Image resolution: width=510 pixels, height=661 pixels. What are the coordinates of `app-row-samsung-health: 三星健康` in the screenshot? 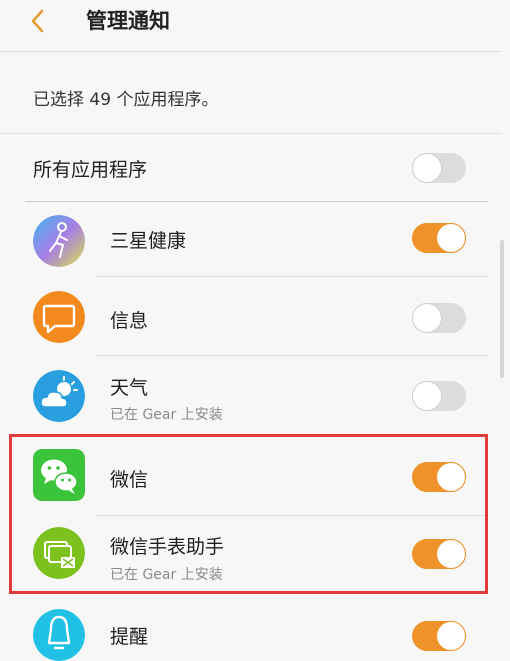 It's located at (248, 241).